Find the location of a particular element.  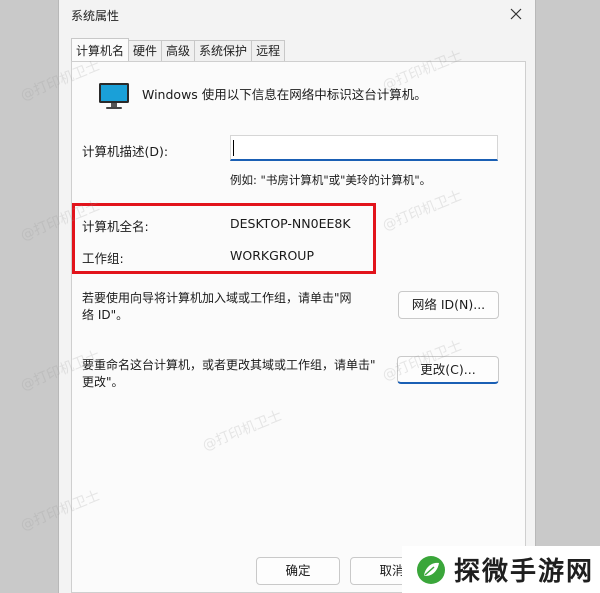

tab-advanced: 高级 is located at coordinates (178, 50).